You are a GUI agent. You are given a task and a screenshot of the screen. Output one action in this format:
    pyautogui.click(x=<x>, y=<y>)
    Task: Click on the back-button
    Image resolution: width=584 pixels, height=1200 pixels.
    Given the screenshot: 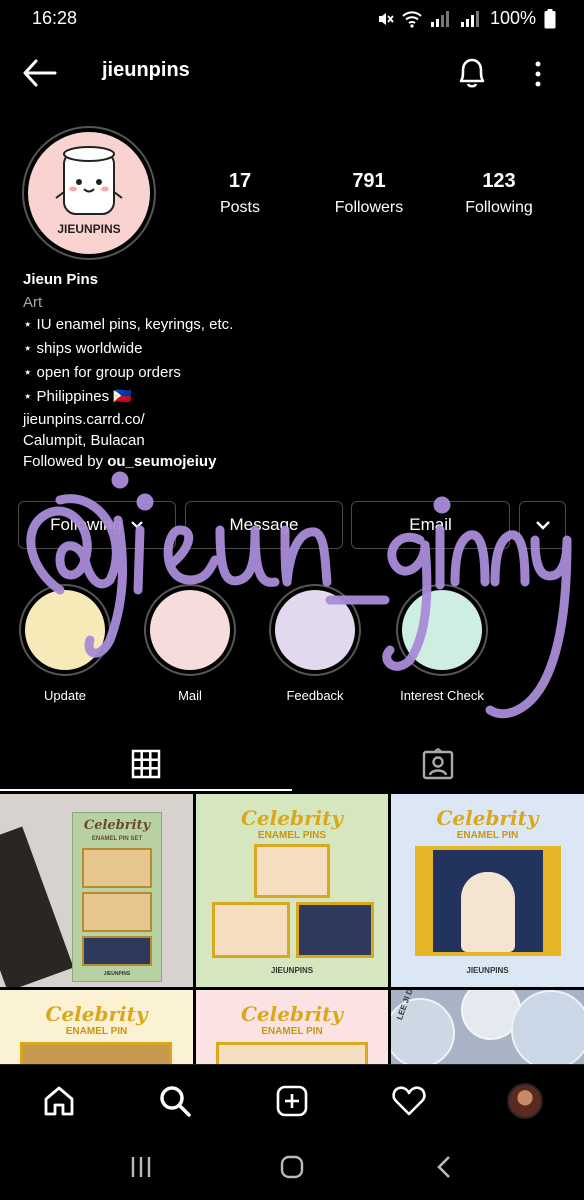 What is the action you would take?
    pyautogui.click(x=40, y=73)
    